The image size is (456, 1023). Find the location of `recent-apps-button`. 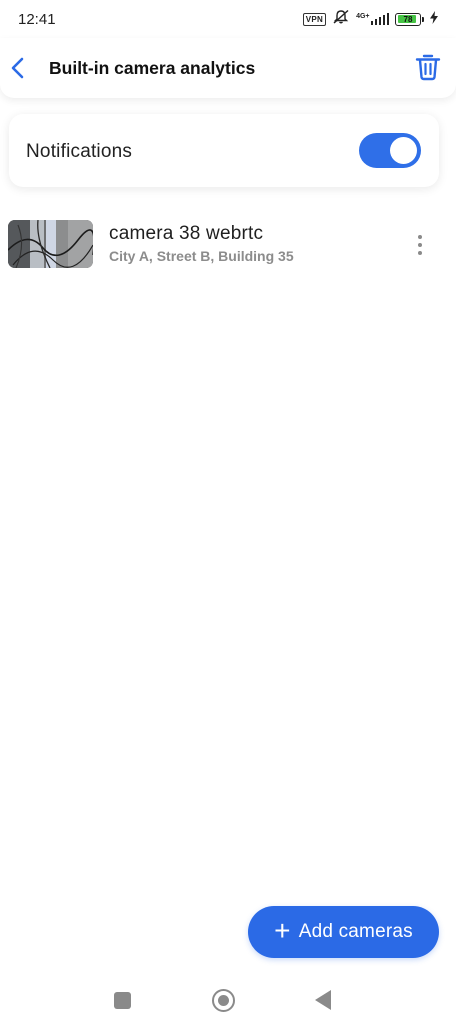

recent-apps-button is located at coordinates (122, 1000).